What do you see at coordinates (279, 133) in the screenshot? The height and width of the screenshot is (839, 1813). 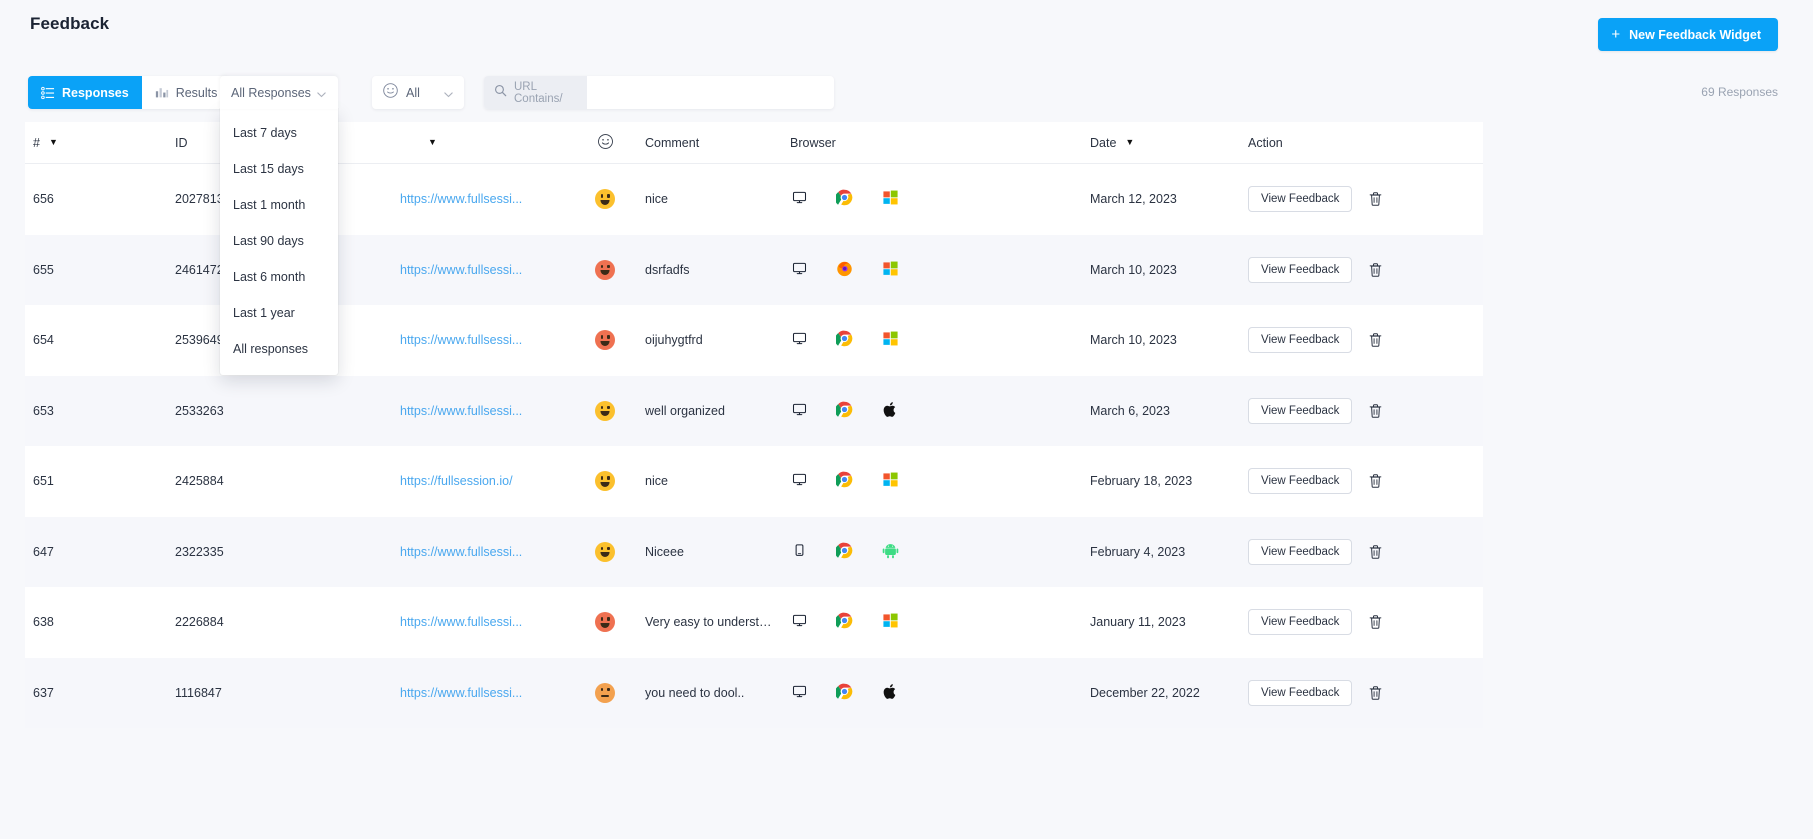 I see `dropdown-item-last-7-days: Last 7 days` at bounding box center [279, 133].